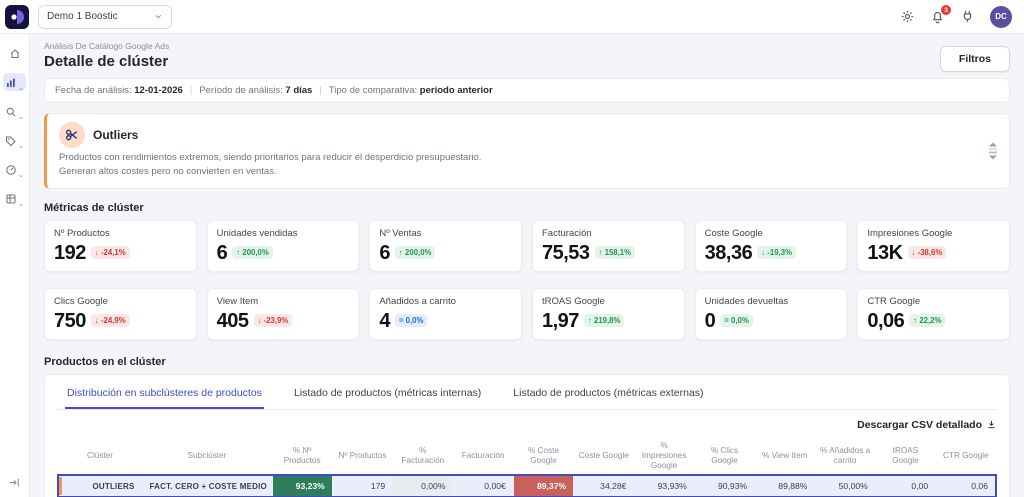 Image resolution: width=1024 pixels, height=497 pixels. Describe the element at coordinates (384, 252) in the screenshot. I see `metric-value: 6` at that location.